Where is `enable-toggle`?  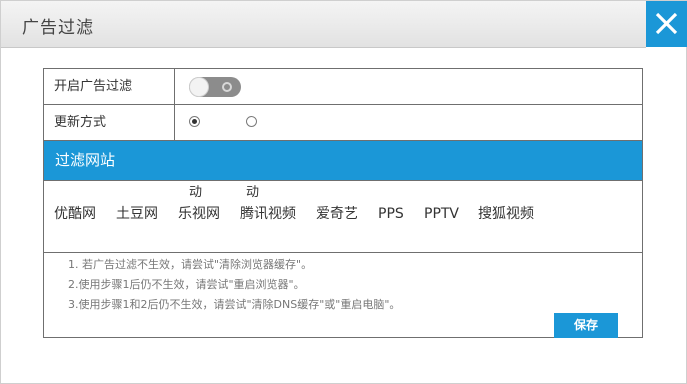 enable-toggle is located at coordinates (215, 87).